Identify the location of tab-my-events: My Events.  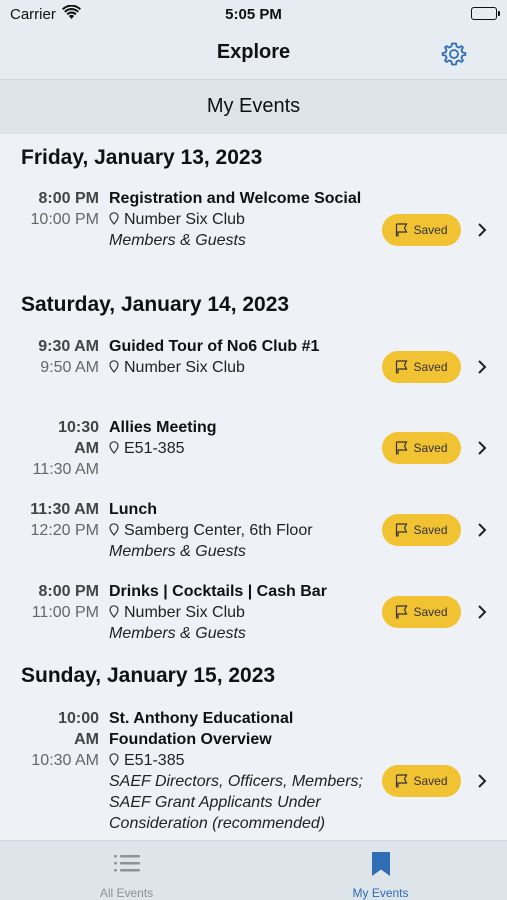
(380, 870).